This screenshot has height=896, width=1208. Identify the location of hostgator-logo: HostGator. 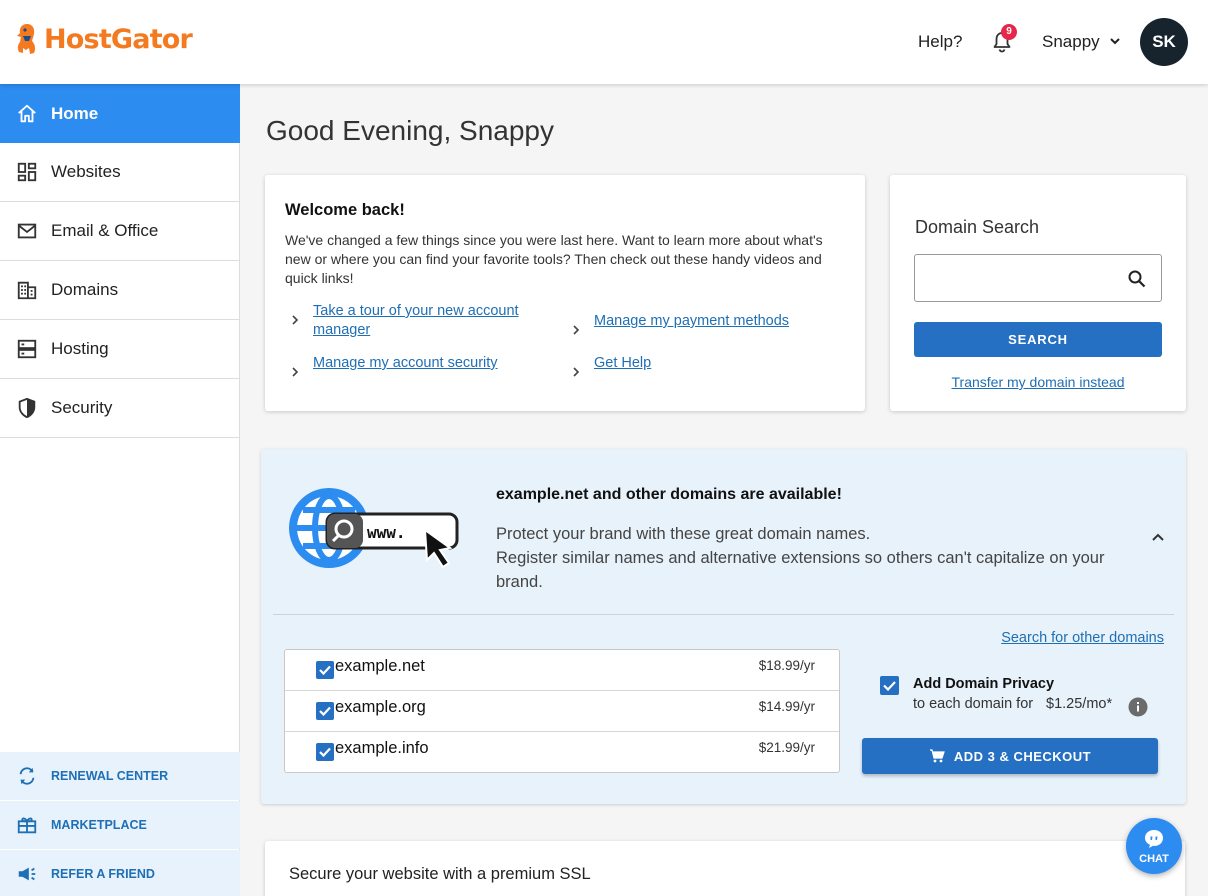
(103, 39).